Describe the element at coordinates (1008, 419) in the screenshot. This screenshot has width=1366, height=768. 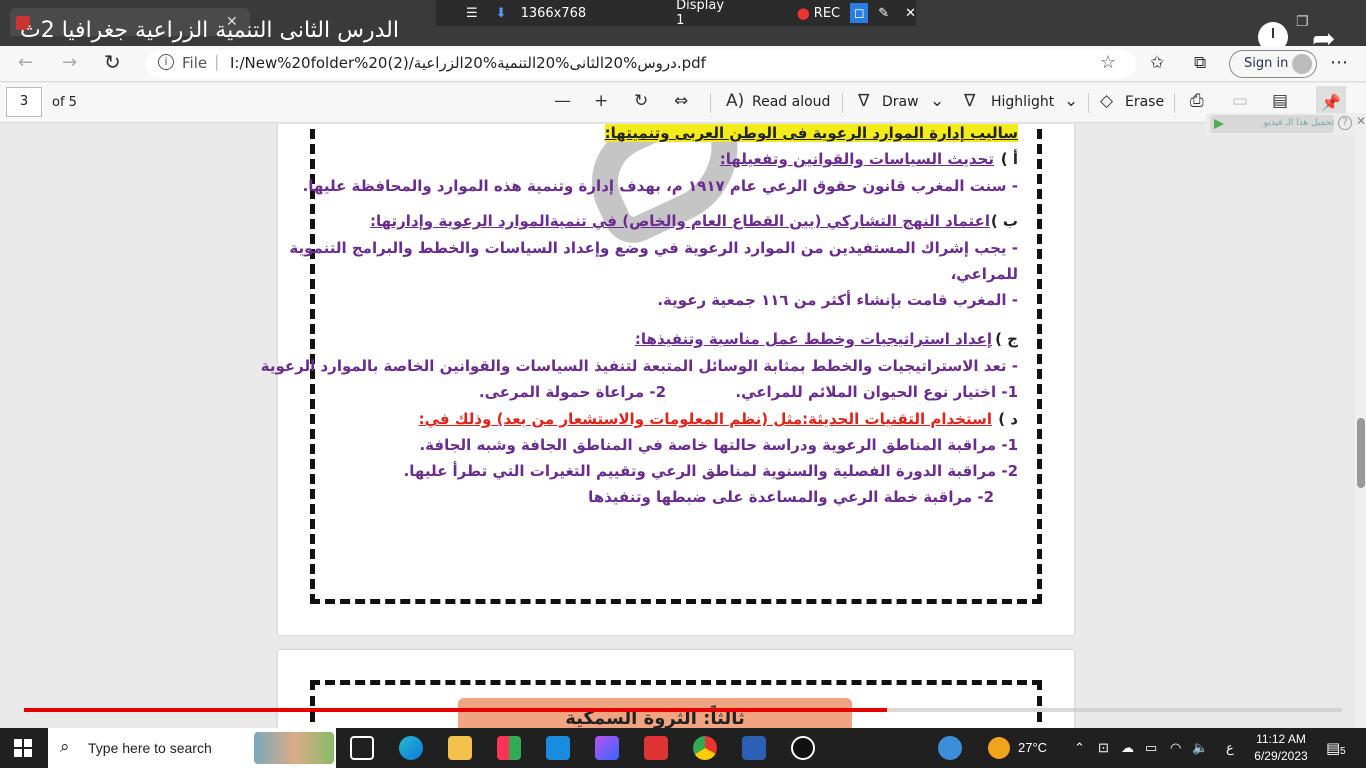
I see `item-d-label: د )` at that location.